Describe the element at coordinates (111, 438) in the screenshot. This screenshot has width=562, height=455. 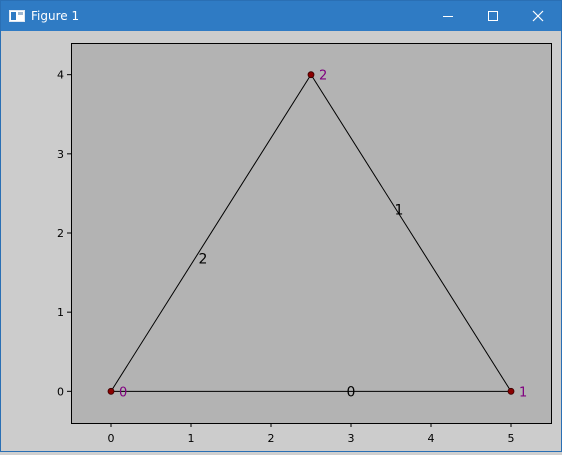
I see `x-tick-label-0: 0` at that location.